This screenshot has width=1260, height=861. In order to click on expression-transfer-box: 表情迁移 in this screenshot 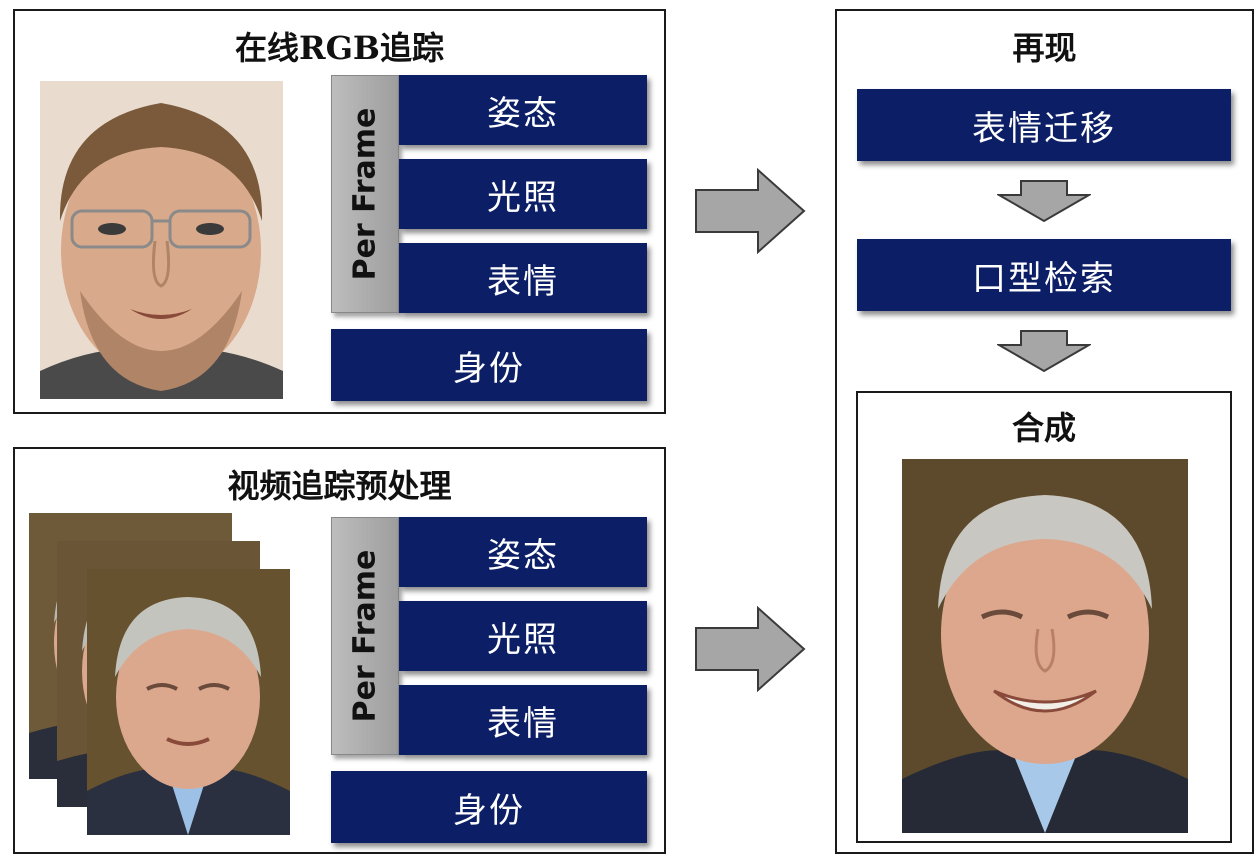, I will do `click(1044, 125)`.